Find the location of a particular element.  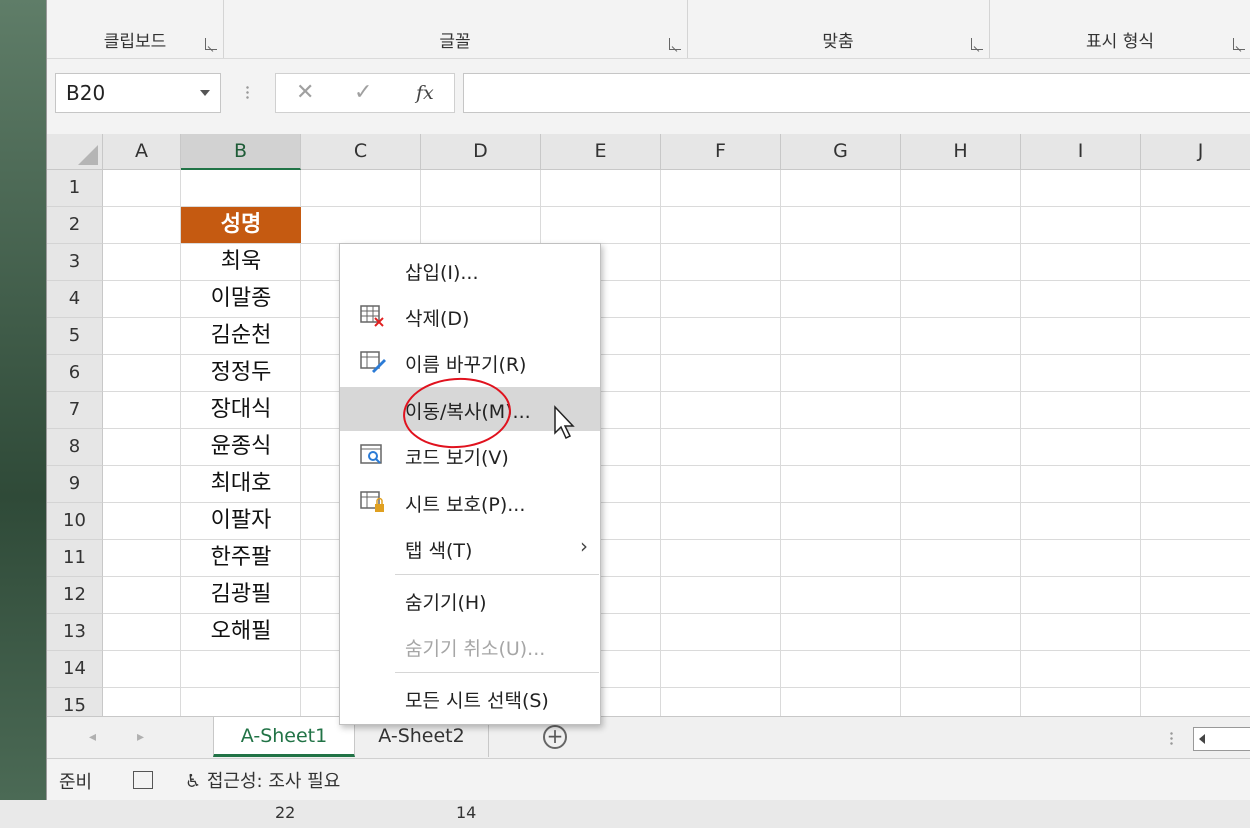

ribbon-group-label: 클립보드 is located at coordinates (135, 42).